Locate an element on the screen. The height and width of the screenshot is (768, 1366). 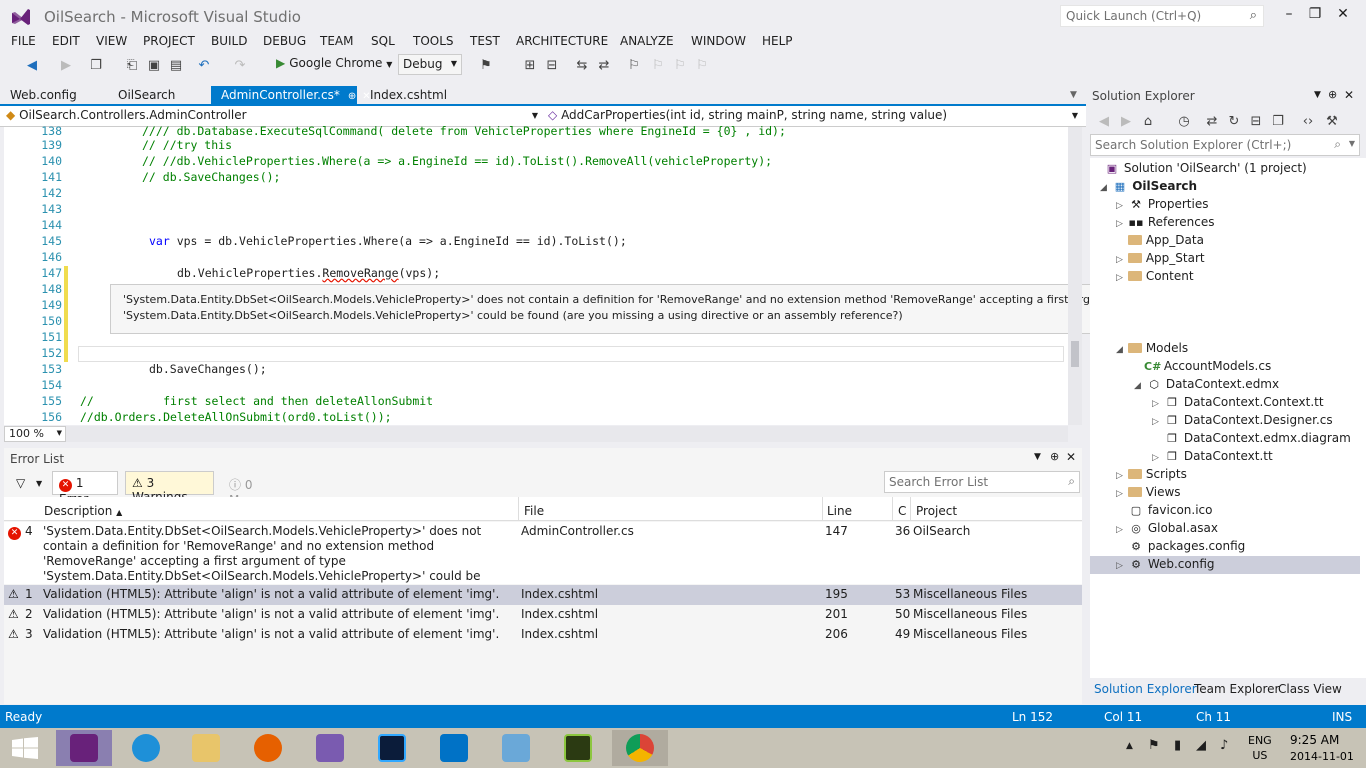
menu-edit: EDIT is located at coordinates (66, 41).